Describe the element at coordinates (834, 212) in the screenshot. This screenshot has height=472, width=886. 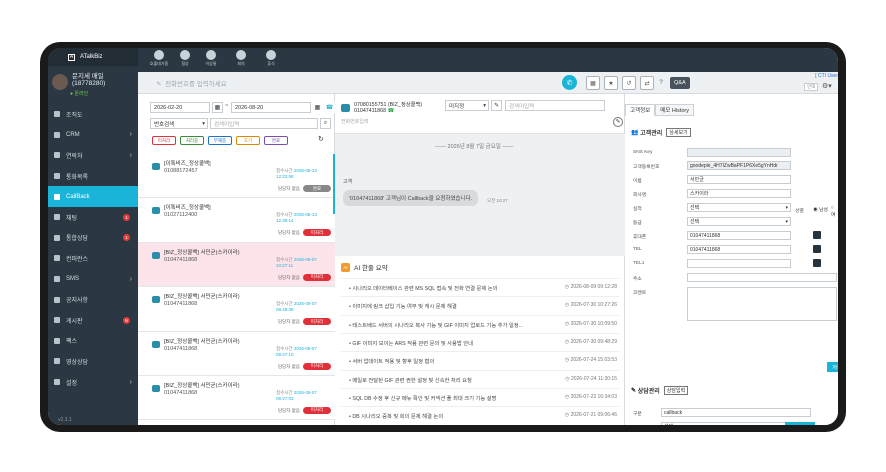
I see `gender-radio-female: ○ 여` at that location.